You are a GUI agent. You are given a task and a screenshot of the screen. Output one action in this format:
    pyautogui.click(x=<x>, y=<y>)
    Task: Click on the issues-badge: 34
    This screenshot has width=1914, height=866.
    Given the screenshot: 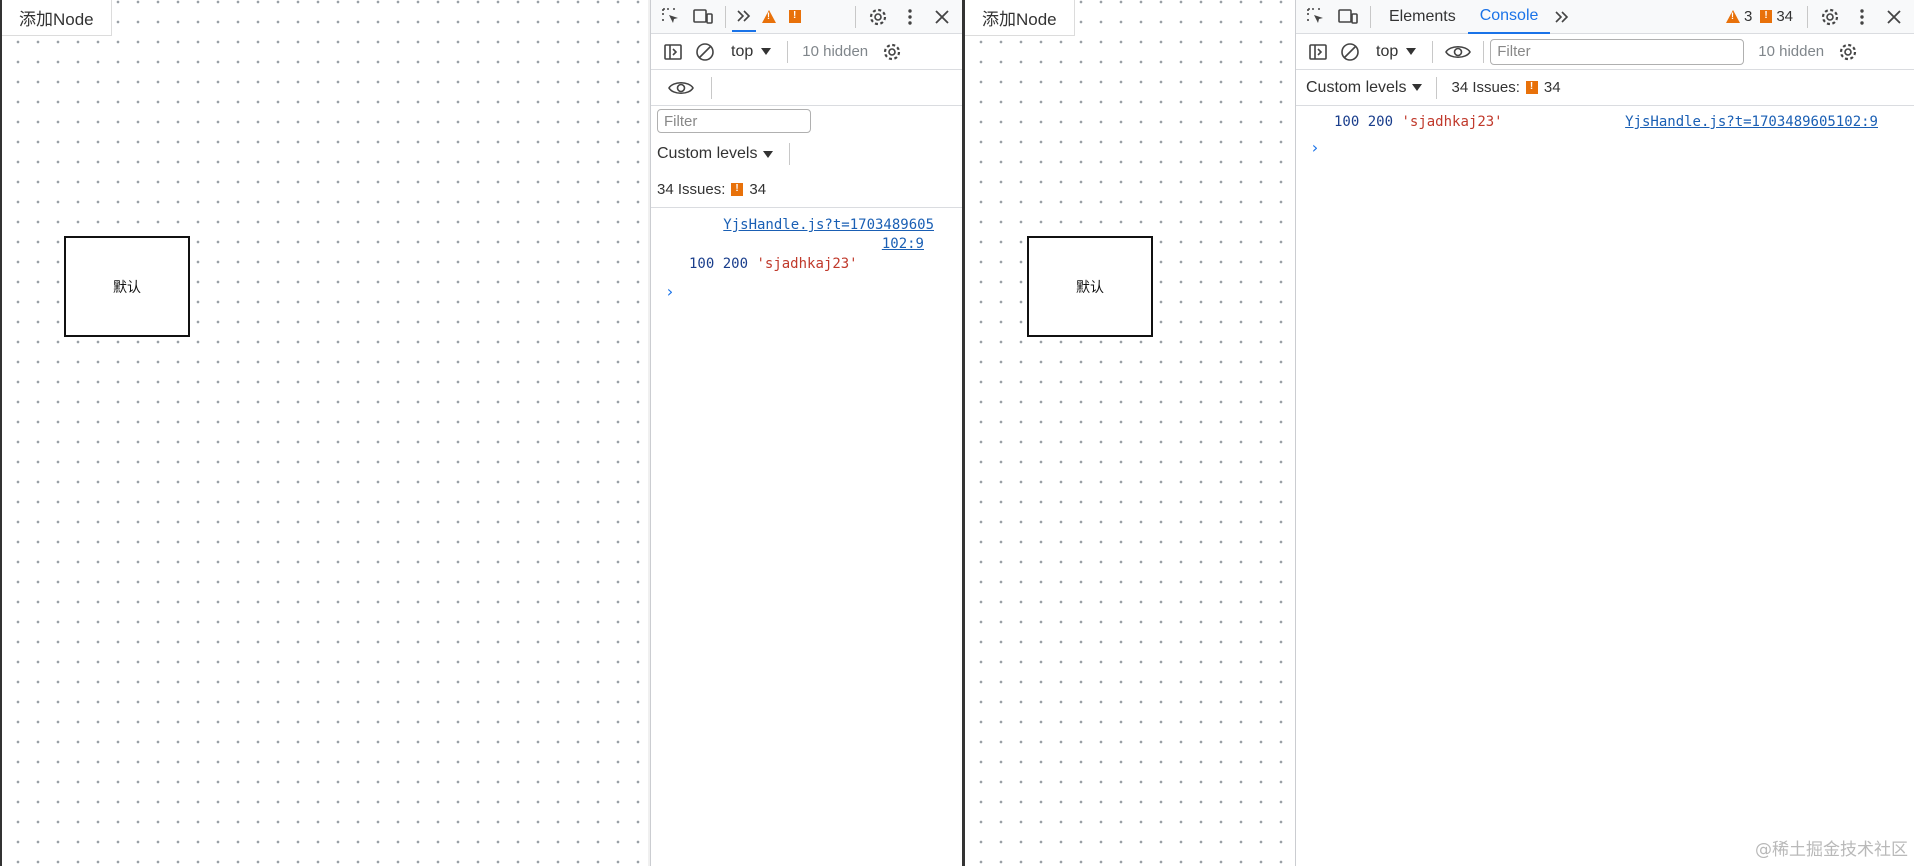 What is the action you would take?
    pyautogui.click(x=1776, y=16)
    